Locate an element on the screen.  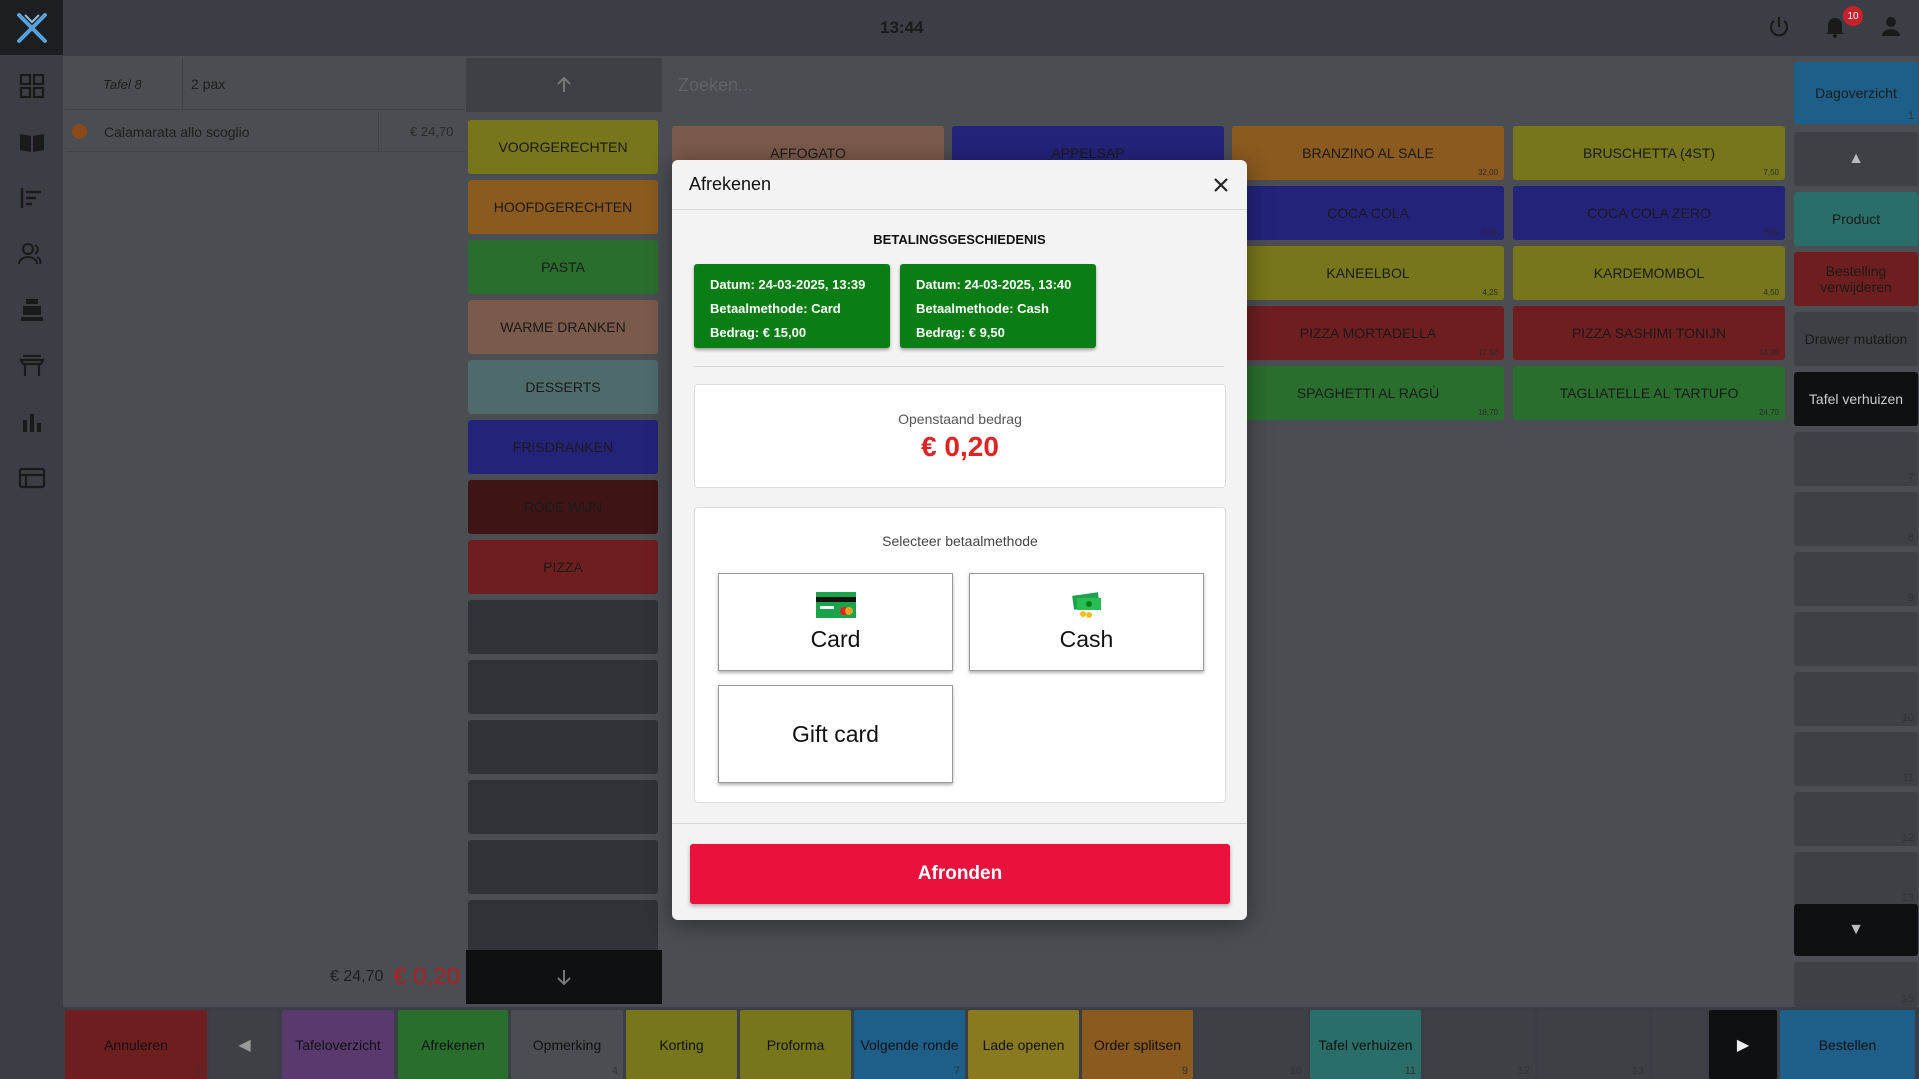
action-button: Product is located at coordinates (1856, 219).